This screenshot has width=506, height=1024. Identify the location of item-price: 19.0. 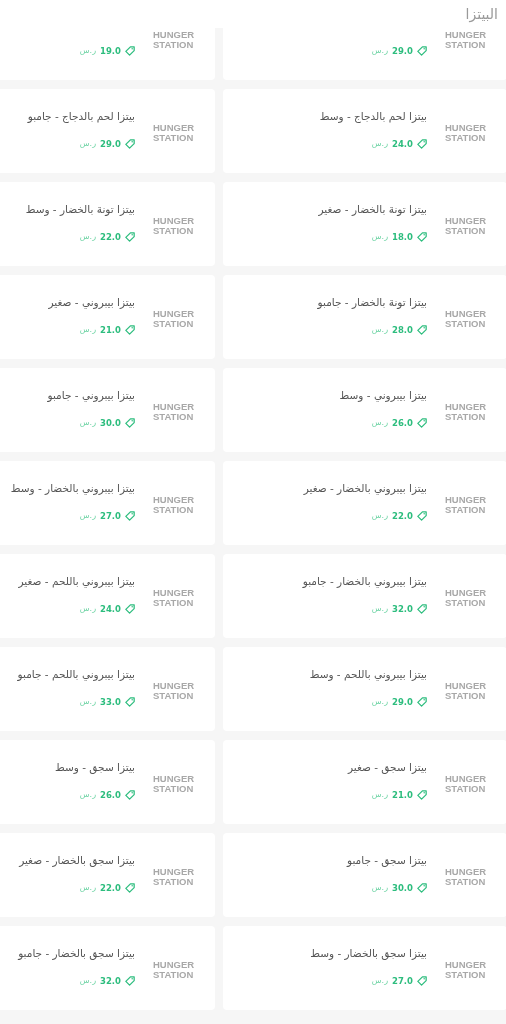
(110, 51).